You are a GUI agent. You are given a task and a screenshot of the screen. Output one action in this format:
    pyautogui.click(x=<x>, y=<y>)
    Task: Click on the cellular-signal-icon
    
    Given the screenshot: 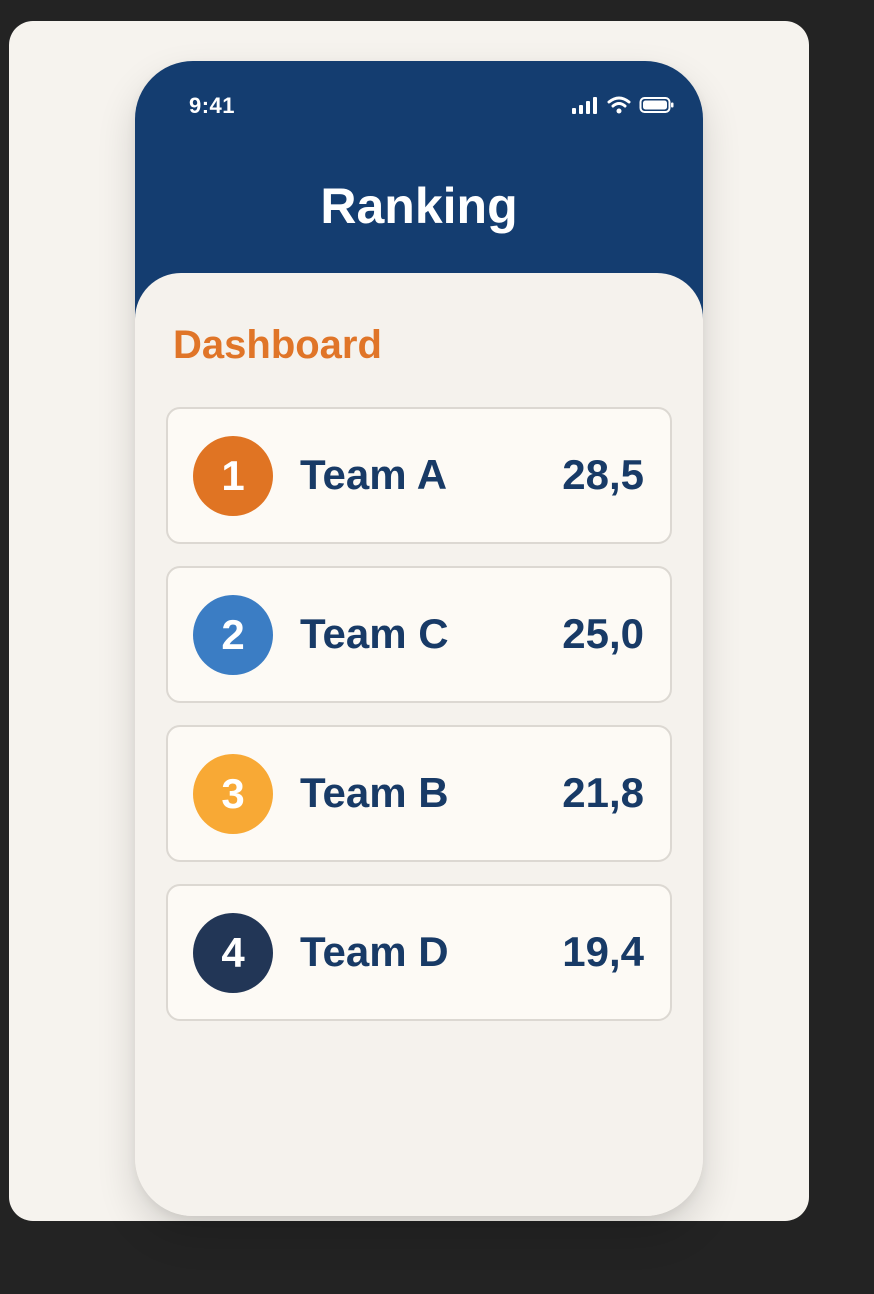 What is the action you would take?
    pyautogui.click(x=585, y=107)
    